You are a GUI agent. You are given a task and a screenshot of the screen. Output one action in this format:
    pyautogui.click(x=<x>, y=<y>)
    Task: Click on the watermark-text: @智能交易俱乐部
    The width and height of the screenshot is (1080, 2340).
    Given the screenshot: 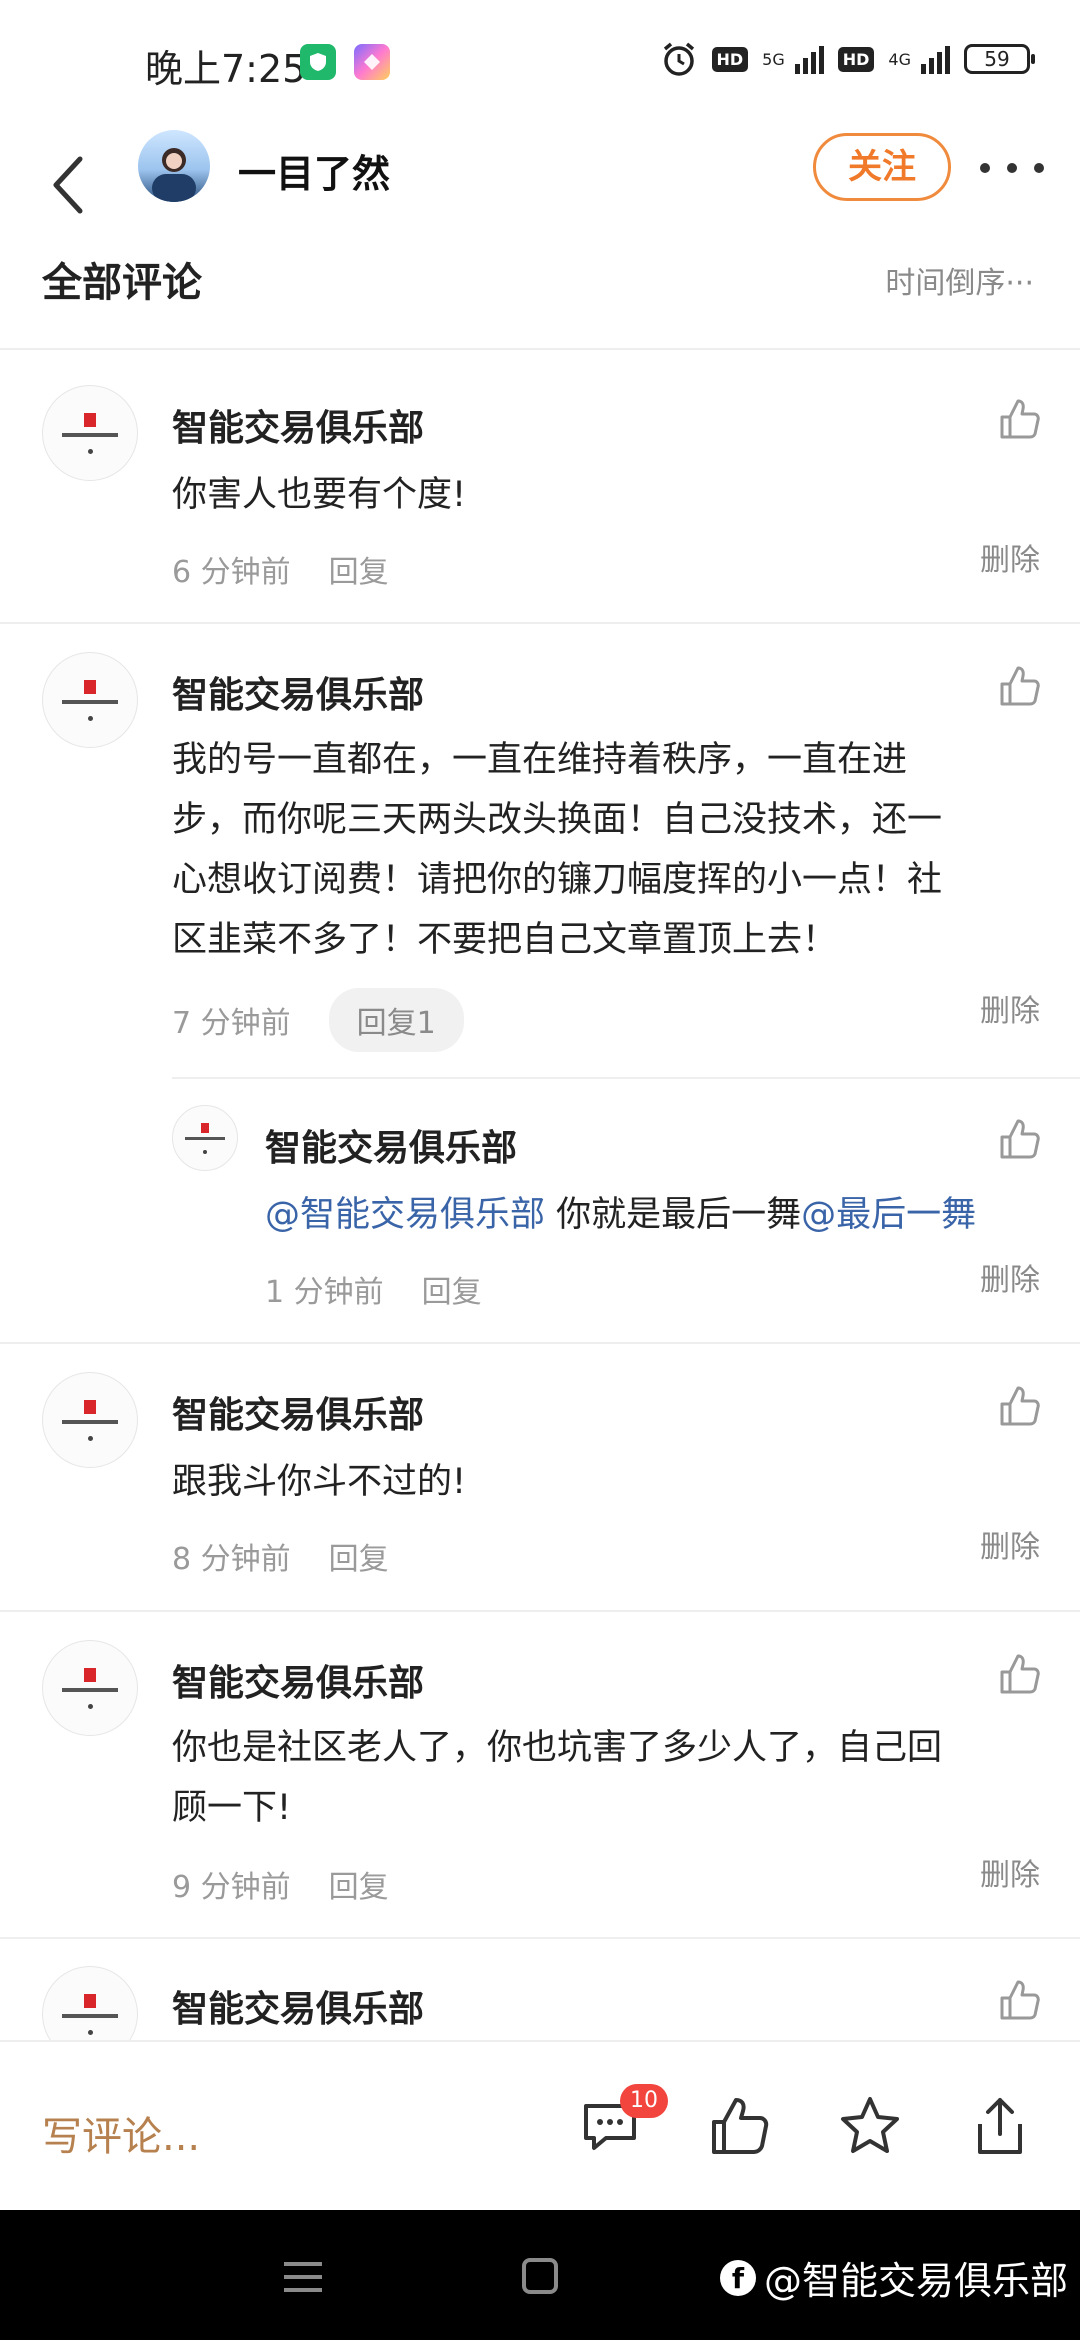 What is the action you would take?
    pyautogui.click(x=915, y=2281)
    